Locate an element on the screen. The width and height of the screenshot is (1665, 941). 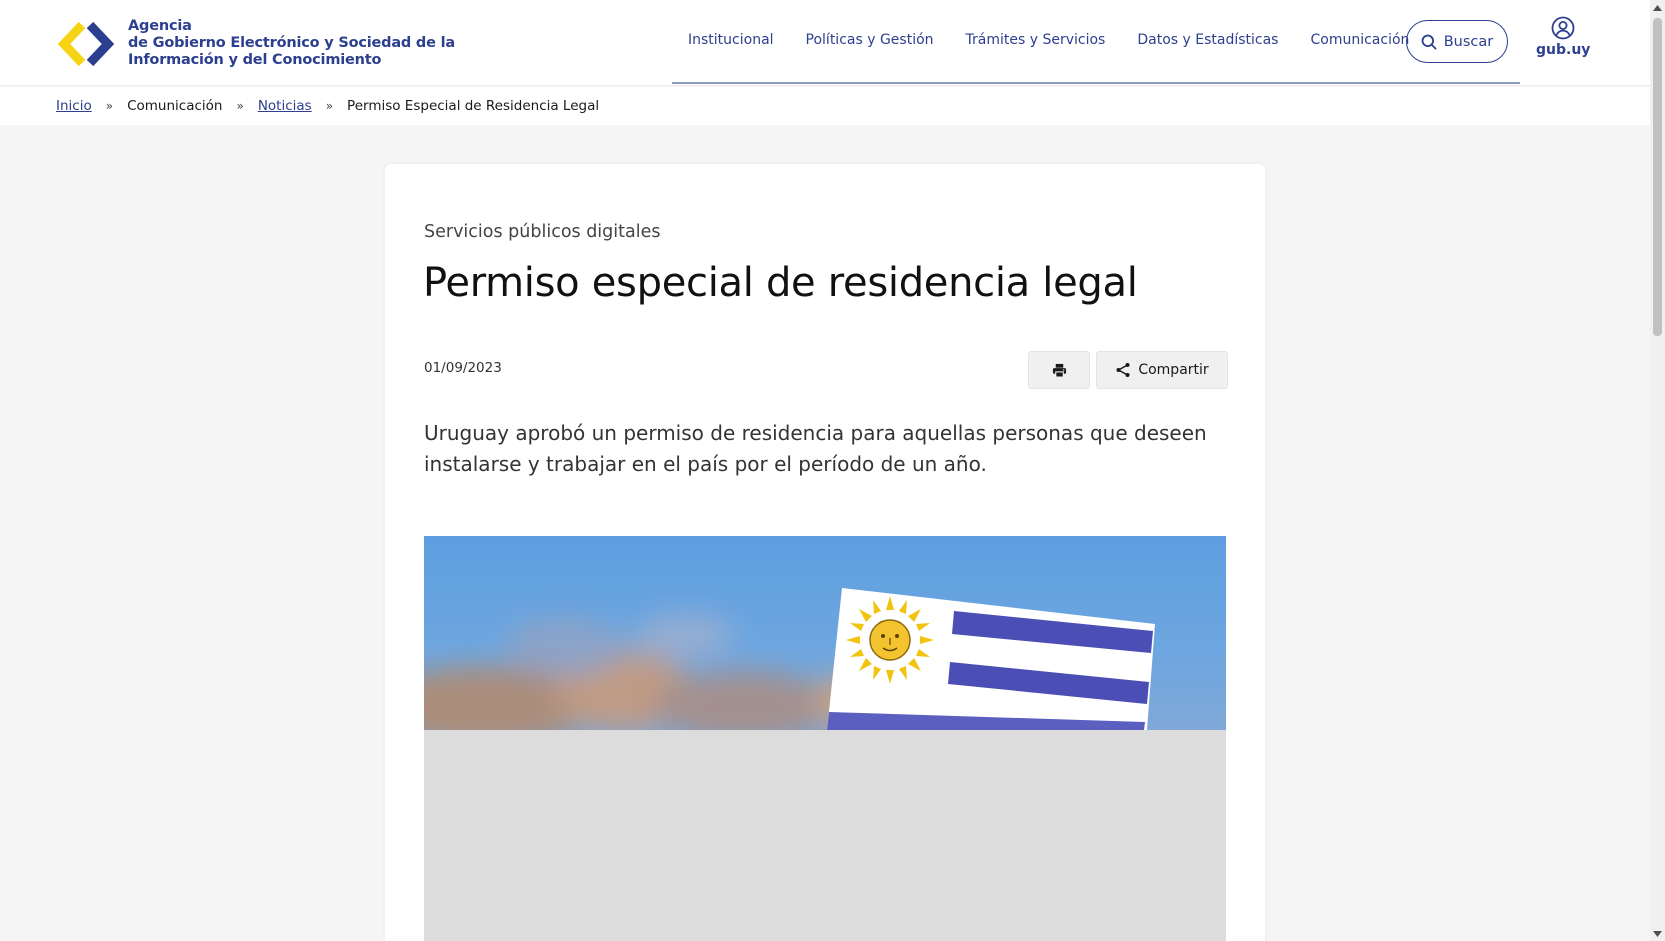
print-icon is located at coordinates (1059, 370).